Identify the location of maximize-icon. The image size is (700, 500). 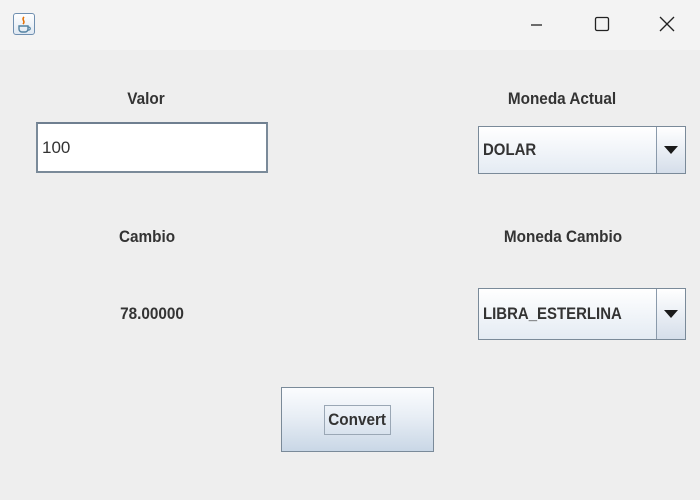
(602, 24).